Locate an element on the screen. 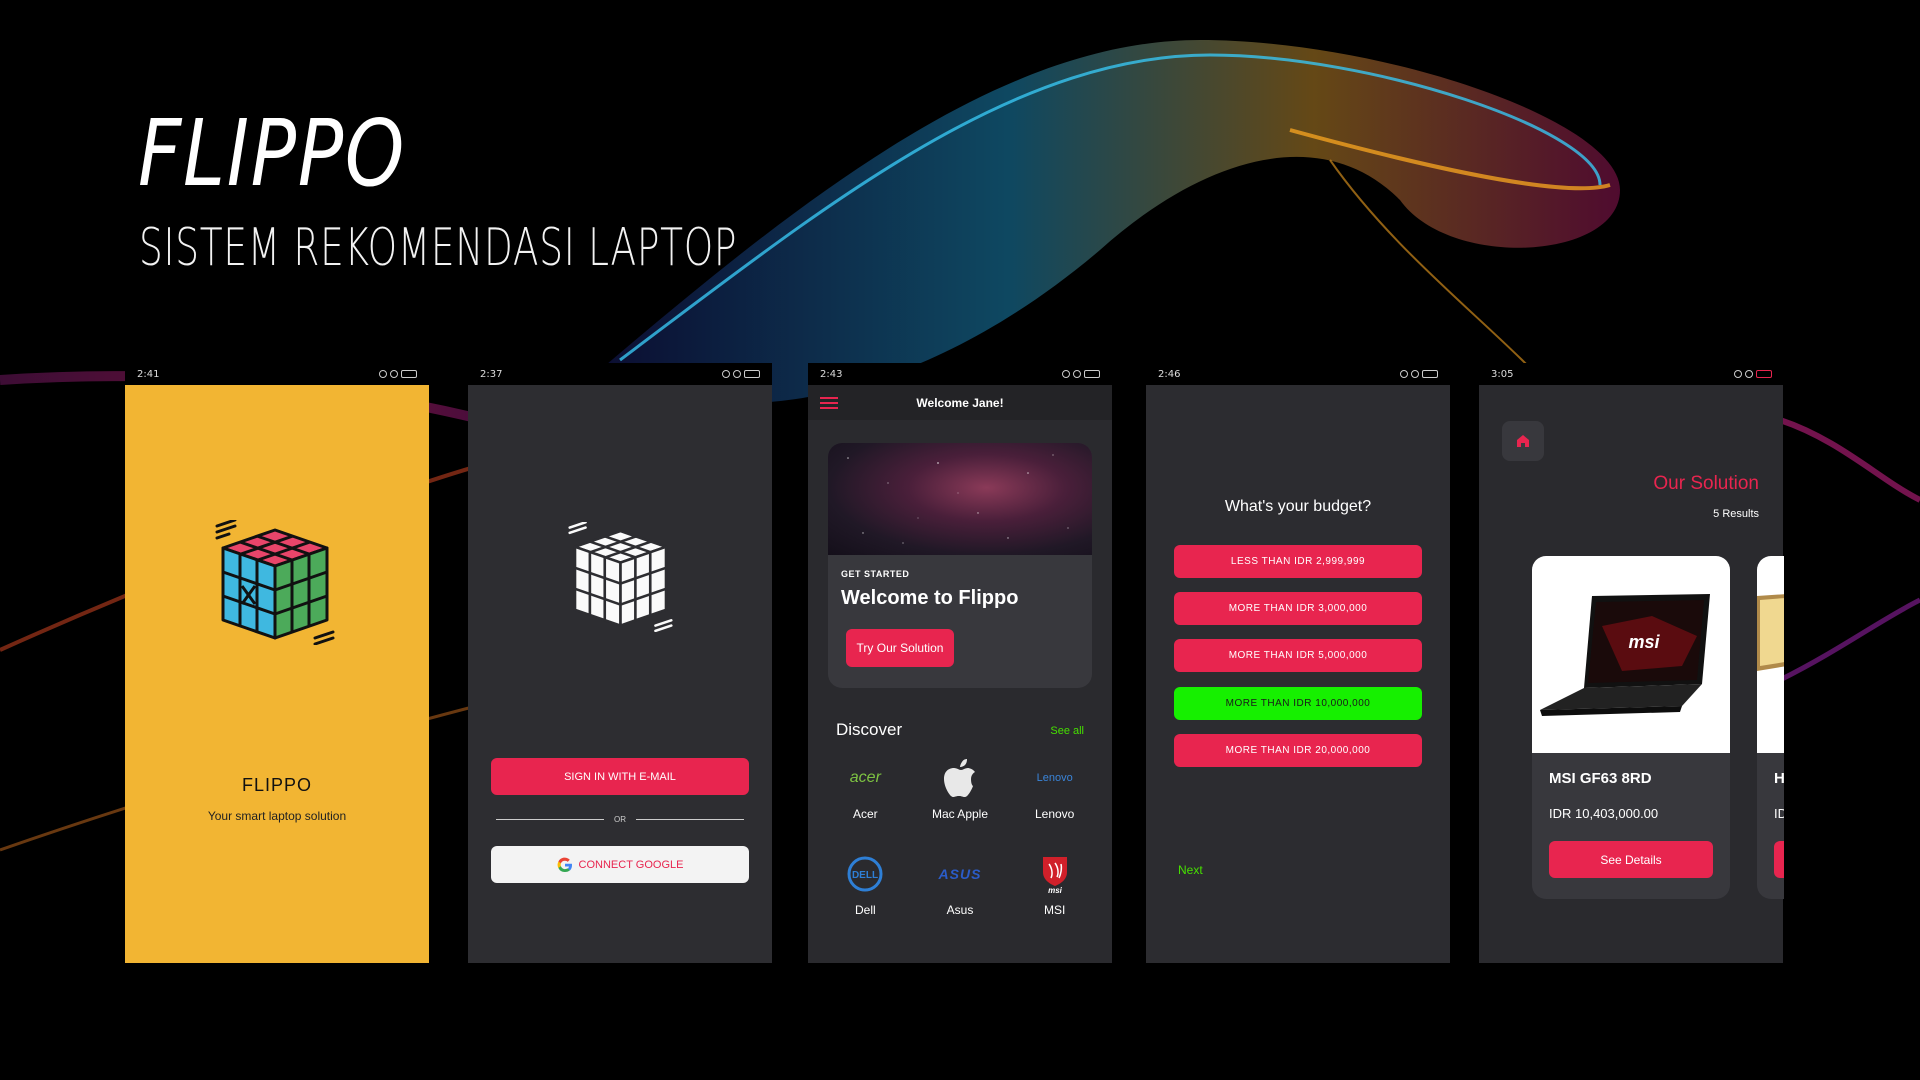  lenovo-logo-icon: Lenovo is located at coordinates (1054, 778).